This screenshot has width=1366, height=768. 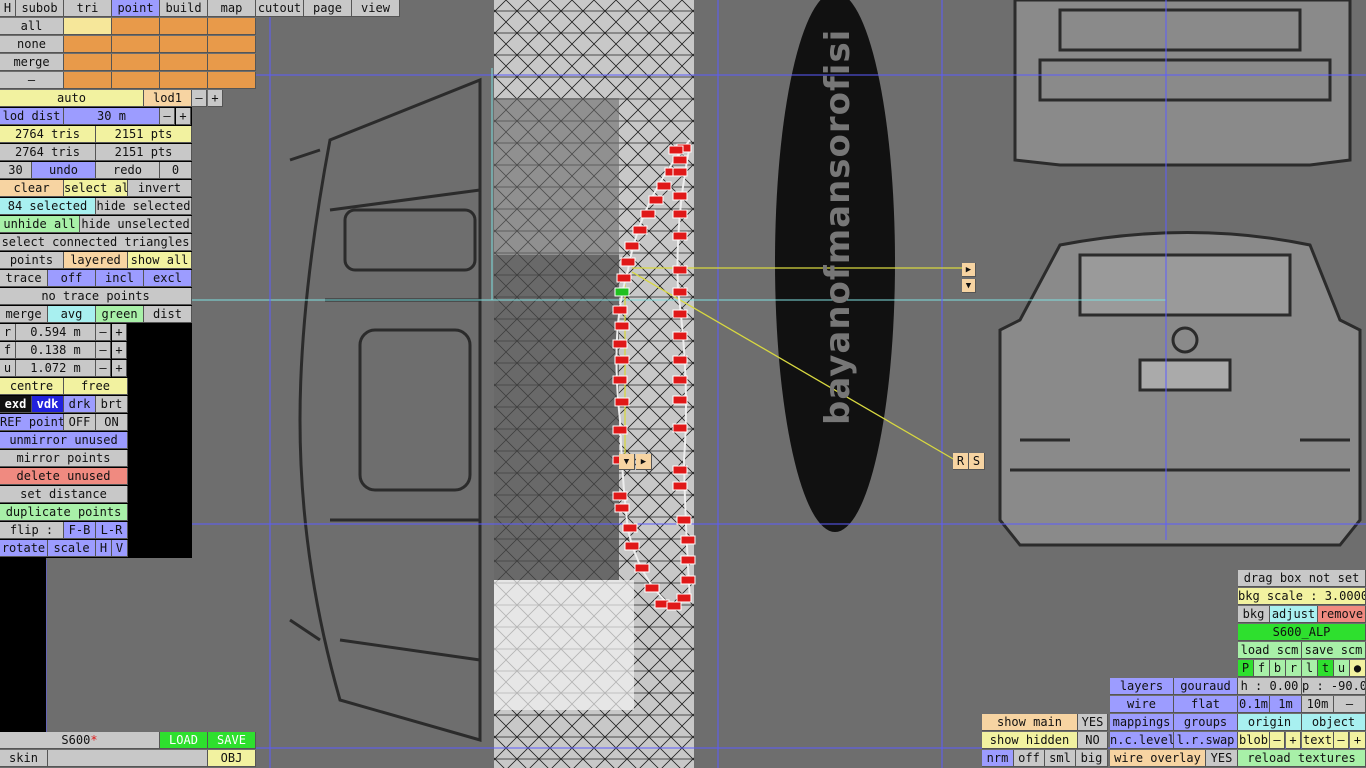 I want to click on layered-button: layered, so click(x=96, y=260).